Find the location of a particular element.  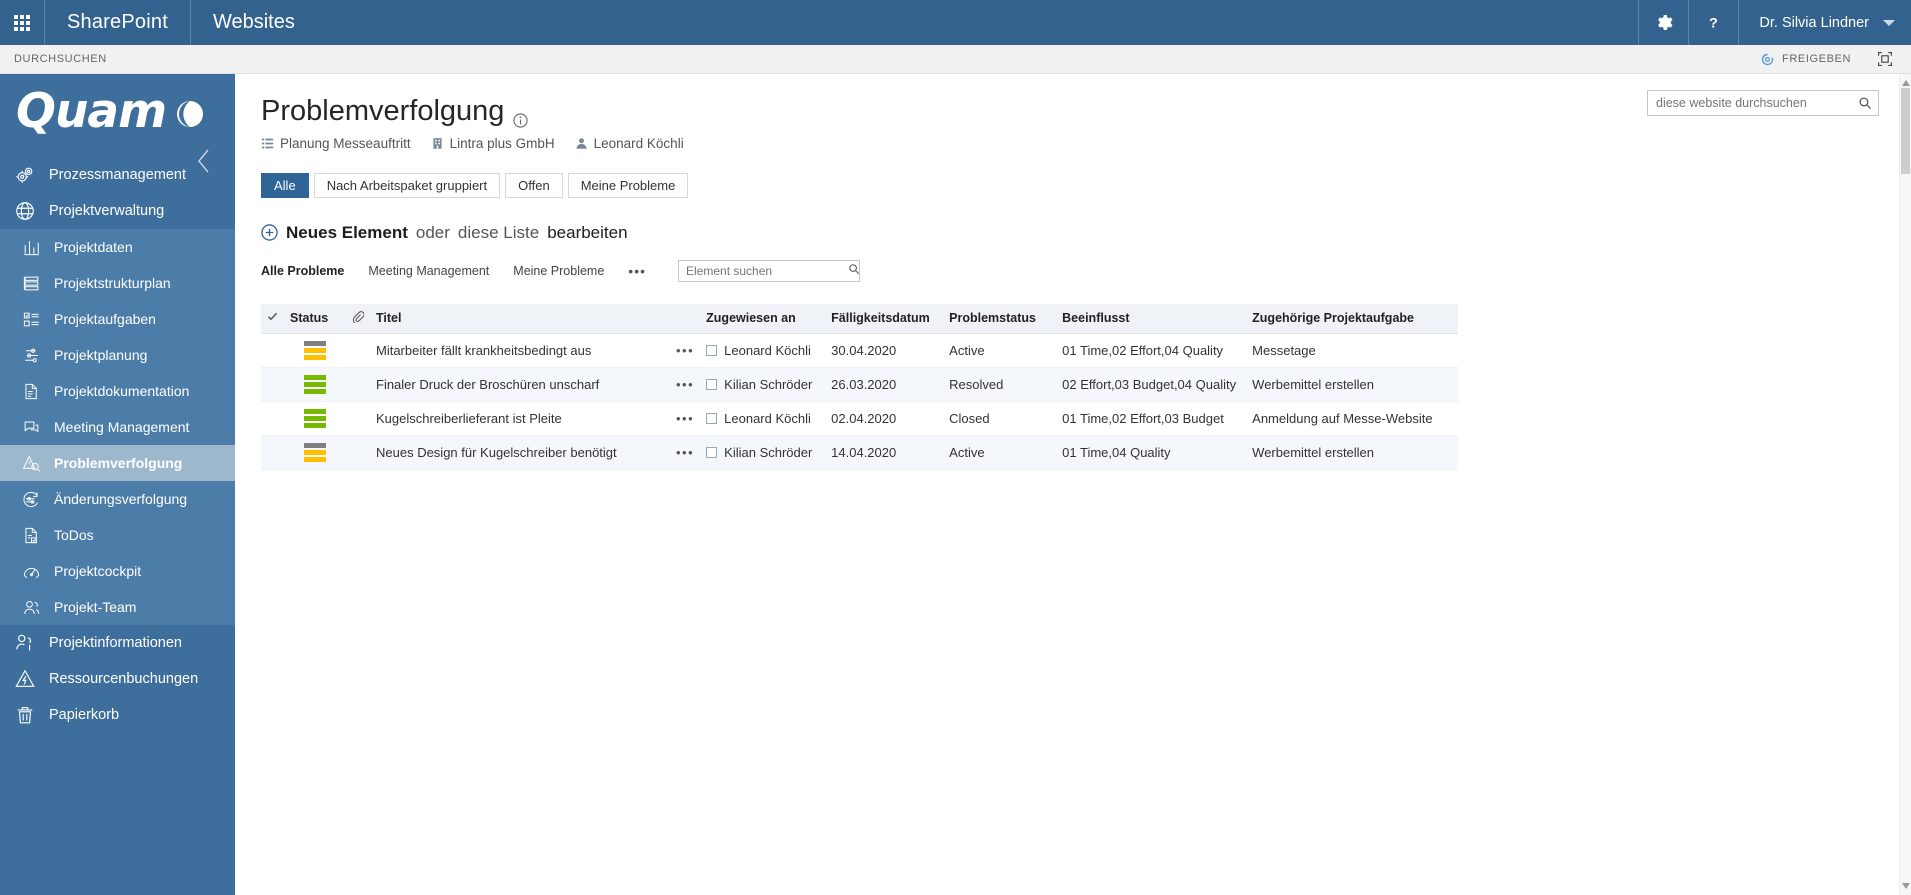

site-search-box is located at coordinates (1763, 103).